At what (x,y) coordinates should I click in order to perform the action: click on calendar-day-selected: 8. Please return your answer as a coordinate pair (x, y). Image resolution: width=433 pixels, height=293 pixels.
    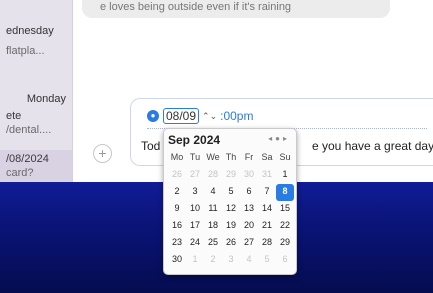
    Looking at the image, I should click on (285, 192).